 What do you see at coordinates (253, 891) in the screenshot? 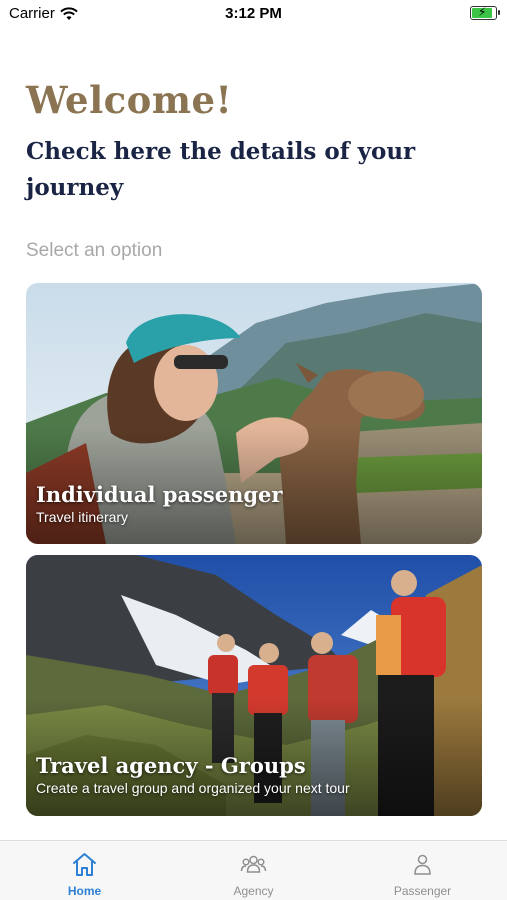
I see `tab-agency-label: Agency` at bounding box center [253, 891].